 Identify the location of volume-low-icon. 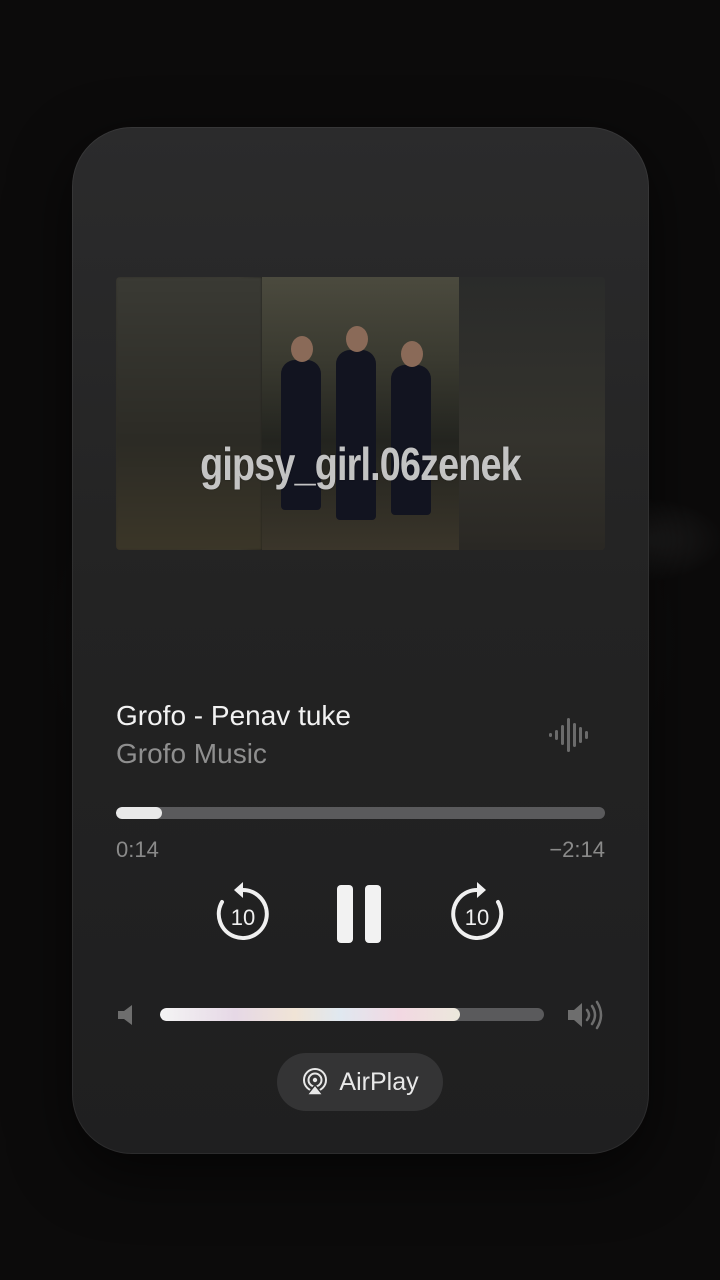
(125, 1015).